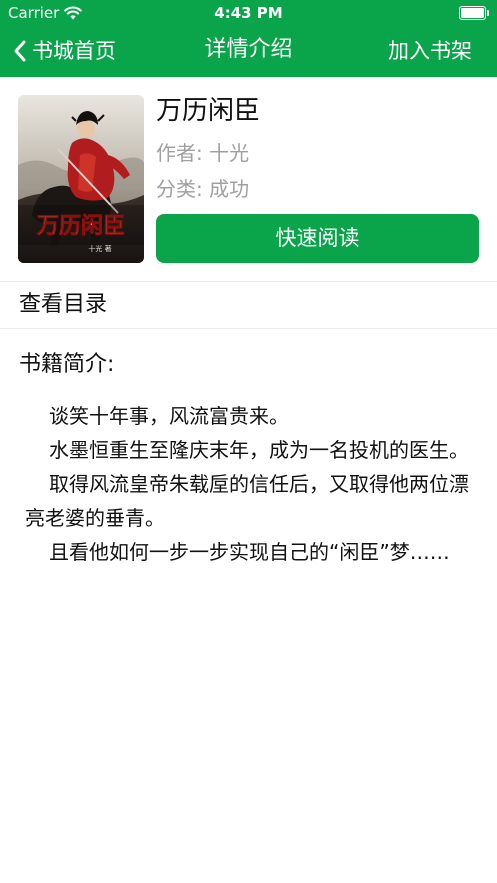 This screenshot has width=497, height=883. Describe the element at coordinates (63, 304) in the screenshot. I see `view-toc-label: 查看目录` at that location.